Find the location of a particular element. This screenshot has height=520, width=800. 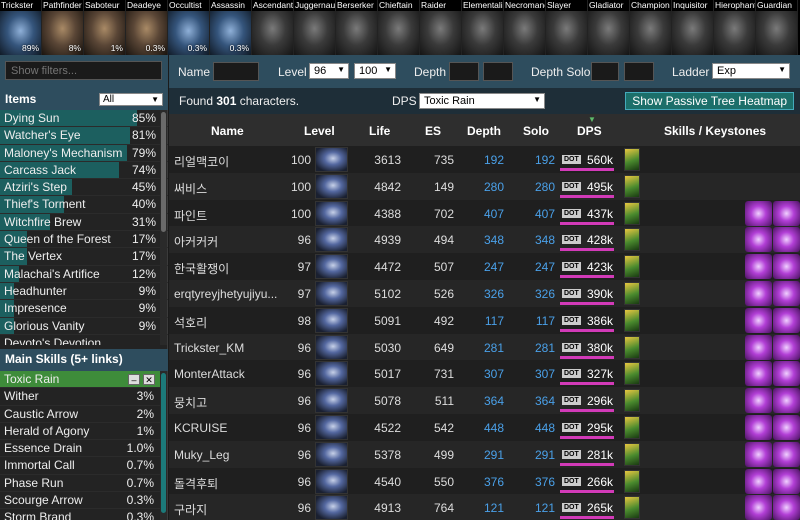

class-filter-juggernaut: Juggernaut is located at coordinates (315, 27).